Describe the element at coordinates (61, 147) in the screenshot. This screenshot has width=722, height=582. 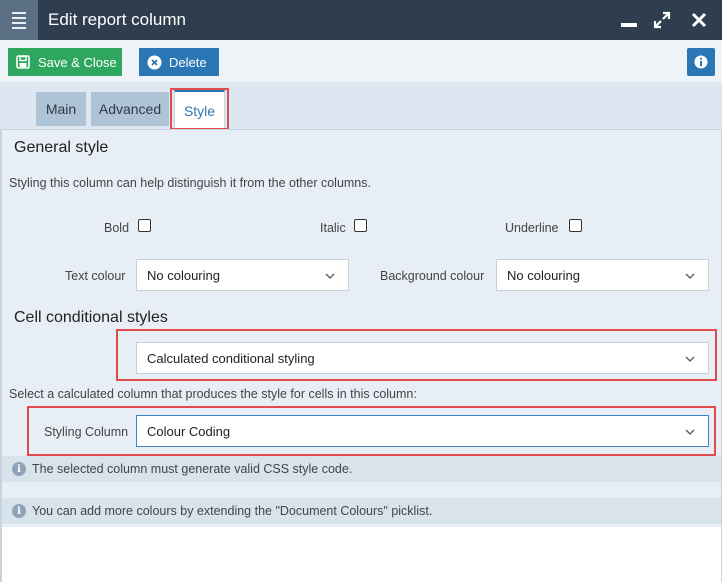
I see `general-style-heading: General style` at that location.